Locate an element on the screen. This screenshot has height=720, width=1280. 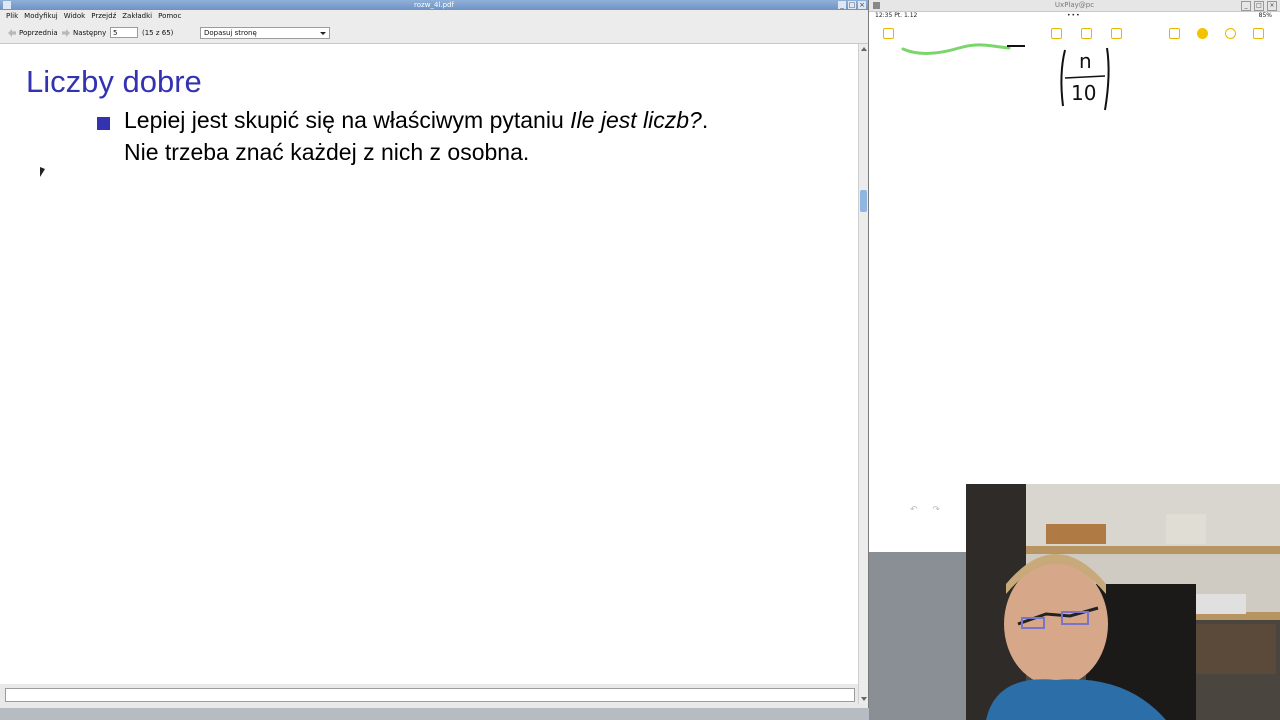
battery-indicator: 85% is located at coordinates (1265, 15).